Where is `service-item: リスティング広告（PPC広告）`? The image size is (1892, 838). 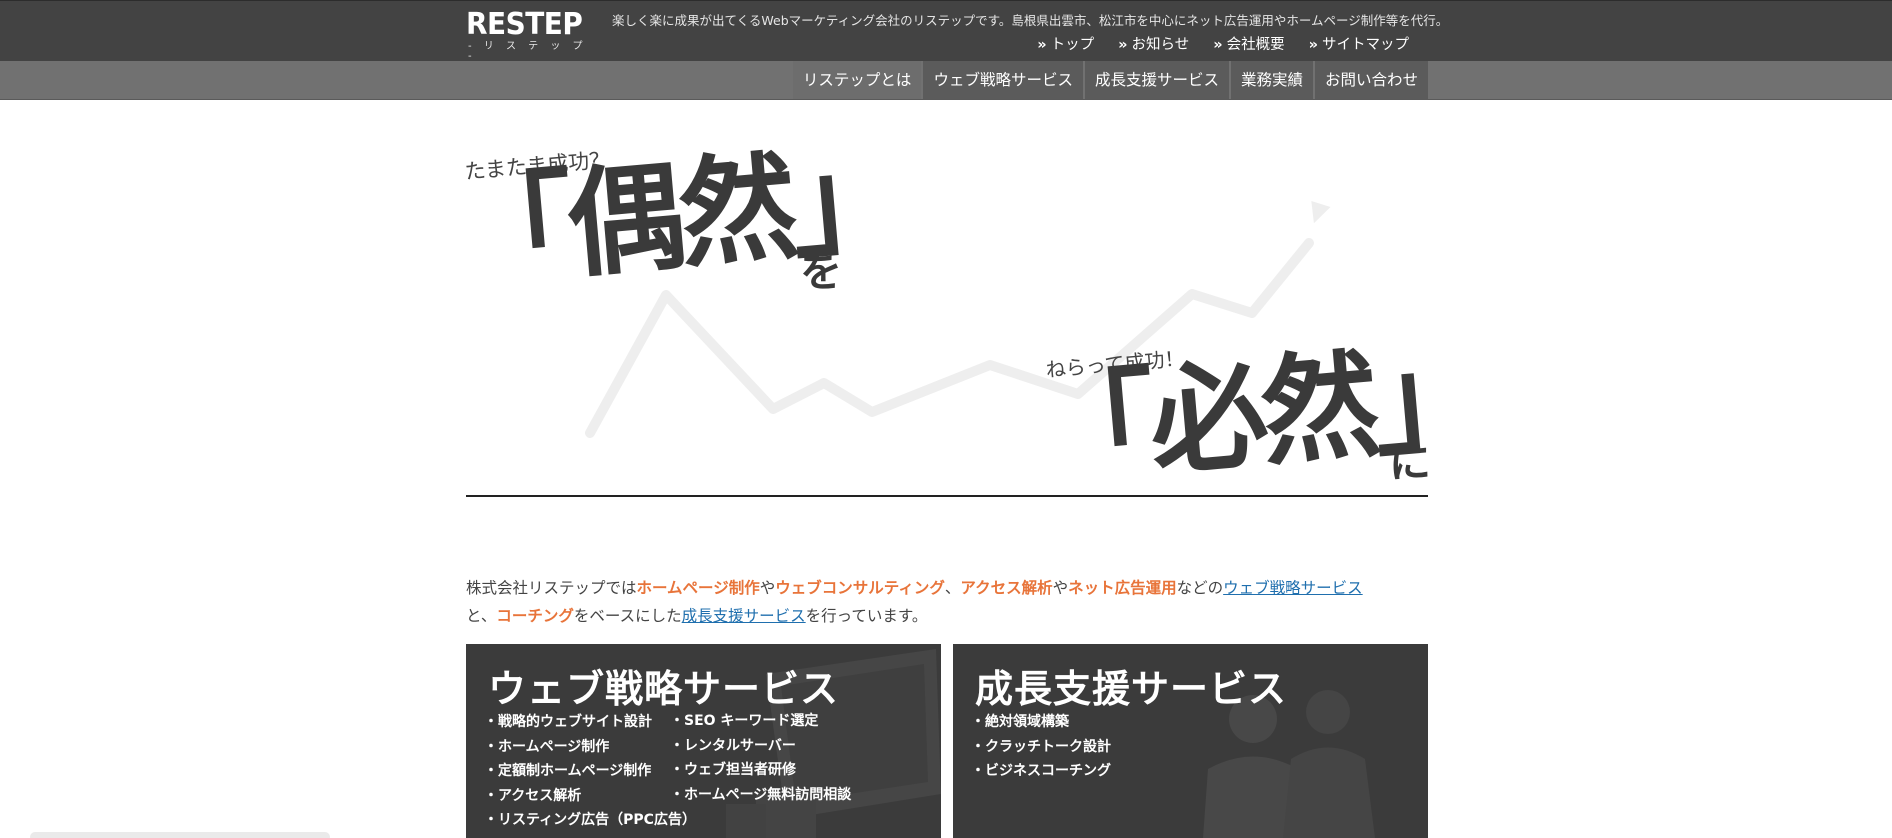
service-item: リスティング広告（PPC広告） is located at coordinates (590, 820).